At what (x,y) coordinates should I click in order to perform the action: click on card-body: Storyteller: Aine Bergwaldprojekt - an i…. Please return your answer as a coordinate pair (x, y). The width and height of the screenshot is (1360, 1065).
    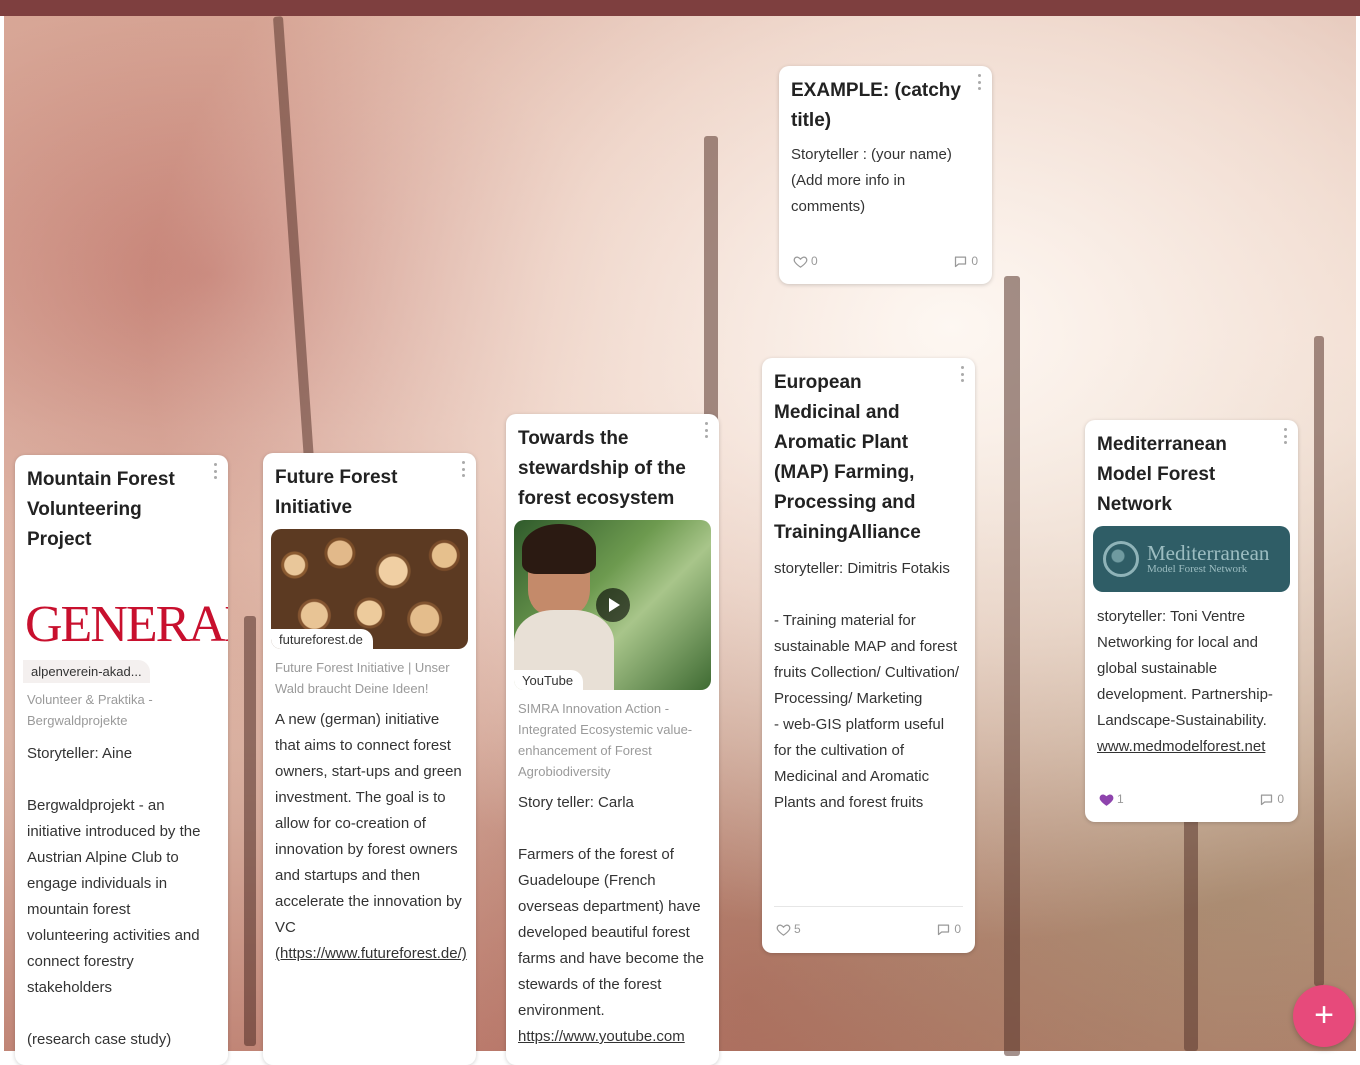
    Looking at the image, I should click on (114, 896).